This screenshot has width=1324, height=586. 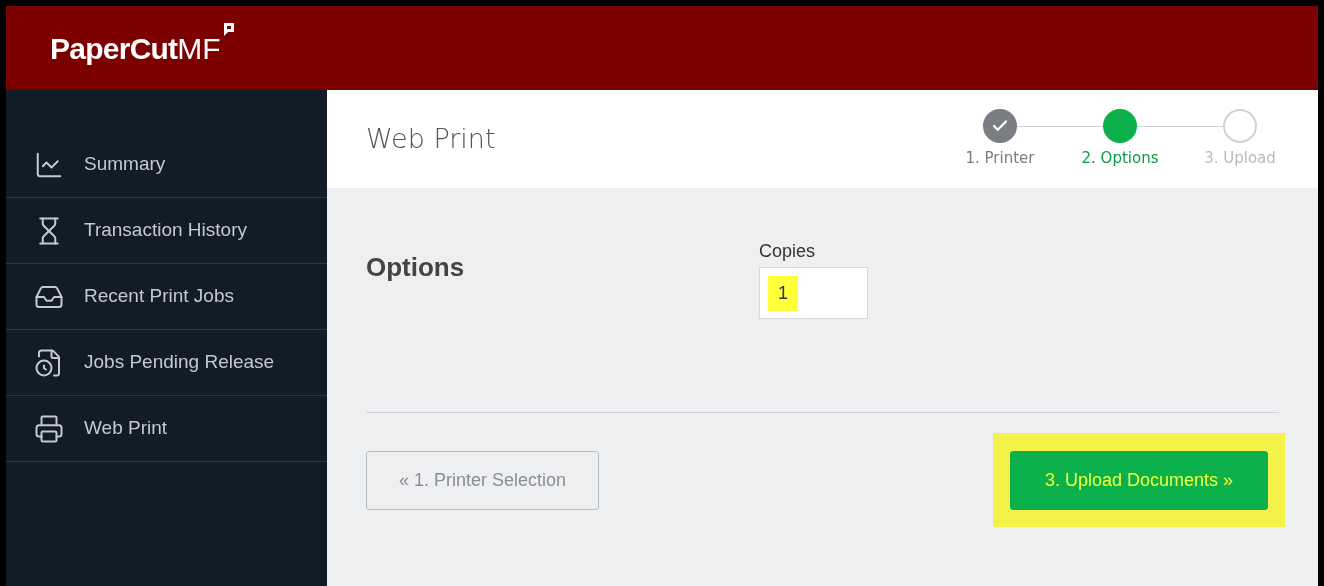 I want to click on logo-wordmark: PaperCut, so click(x=114, y=48).